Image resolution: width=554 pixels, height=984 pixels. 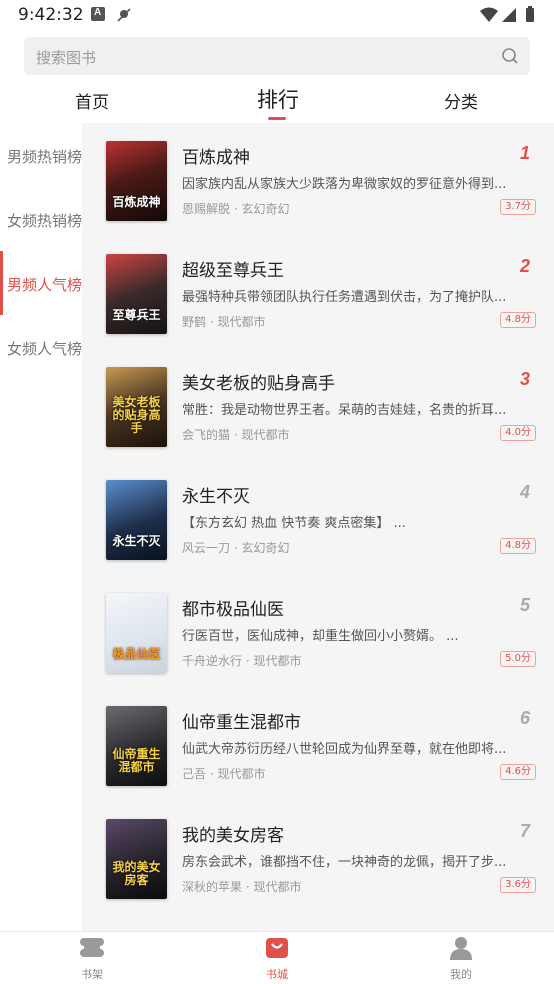 What do you see at coordinates (136, 746) in the screenshot?
I see `book-cover: 仙帝重生混都市` at bounding box center [136, 746].